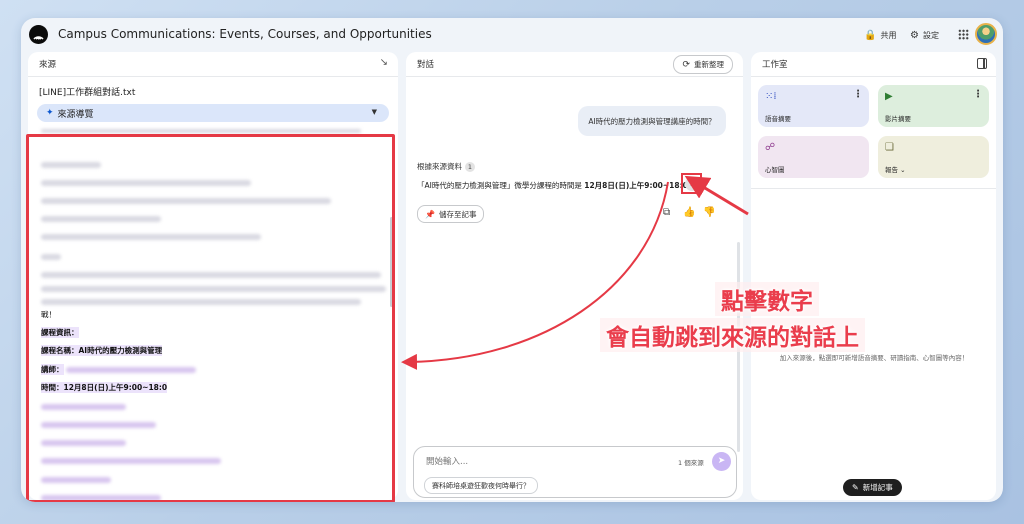 The width and height of the screenshot is (1024, 524). I want to click on report-icon: ❏, so click(889, 147).